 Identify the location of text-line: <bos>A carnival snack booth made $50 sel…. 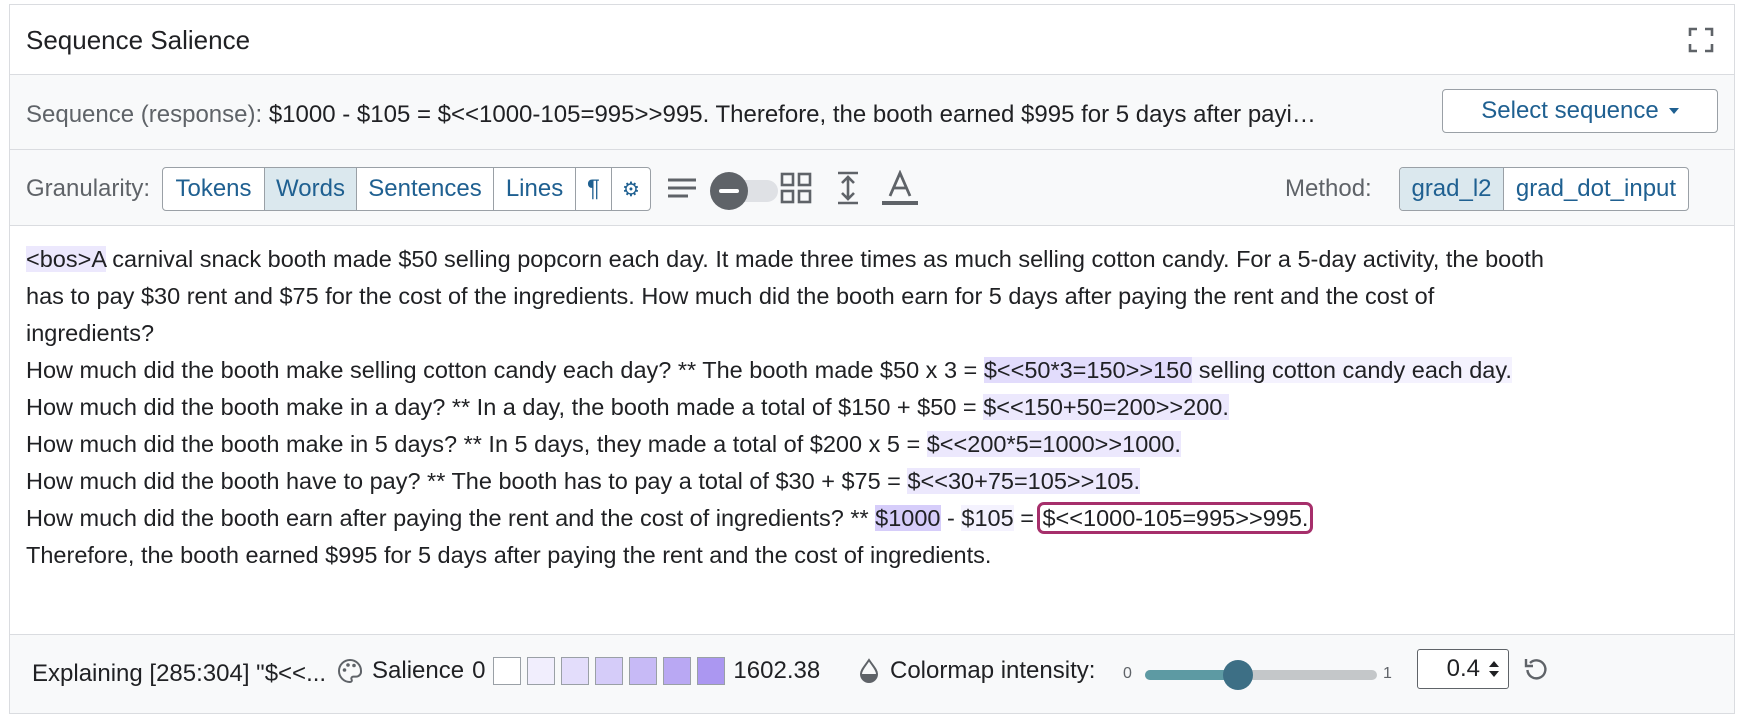
(871, 259).